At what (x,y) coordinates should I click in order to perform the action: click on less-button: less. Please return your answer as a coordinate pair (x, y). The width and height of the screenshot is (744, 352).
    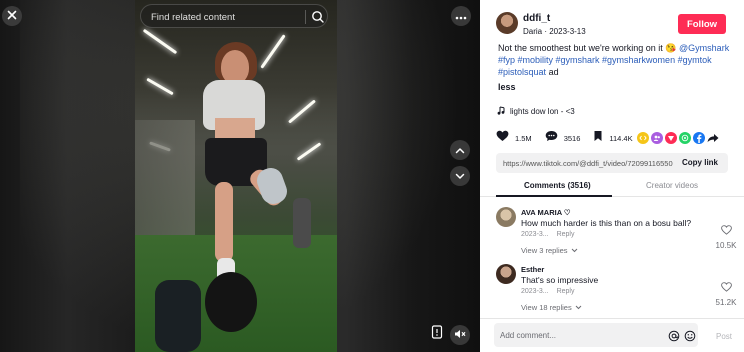
    Looking at the image, I should click on (507, 87).